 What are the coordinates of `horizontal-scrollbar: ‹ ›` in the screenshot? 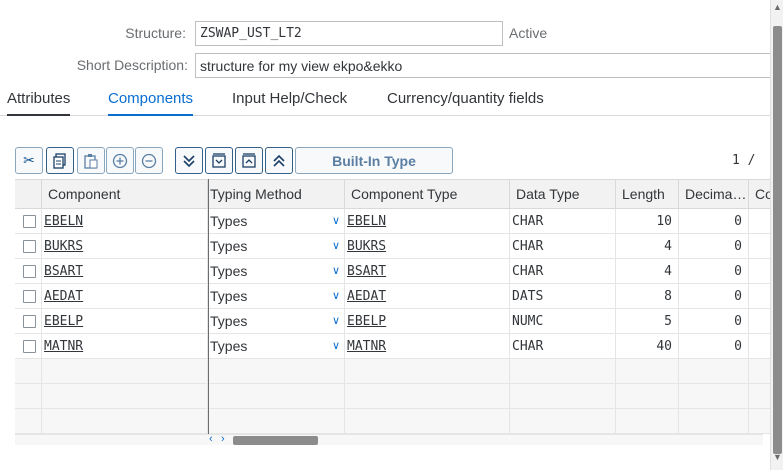 It's located at (389, 439).